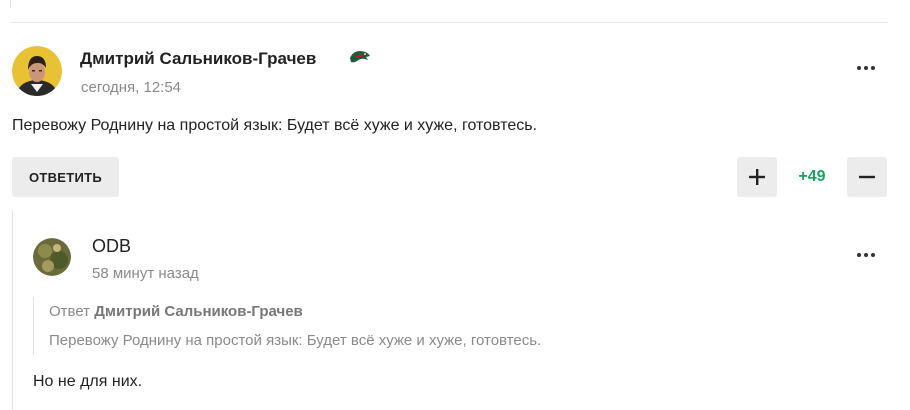  What do you see at coordinates (448, 22) in the screenshot?
I see `comment-divider` at bounding box center [448, 22].